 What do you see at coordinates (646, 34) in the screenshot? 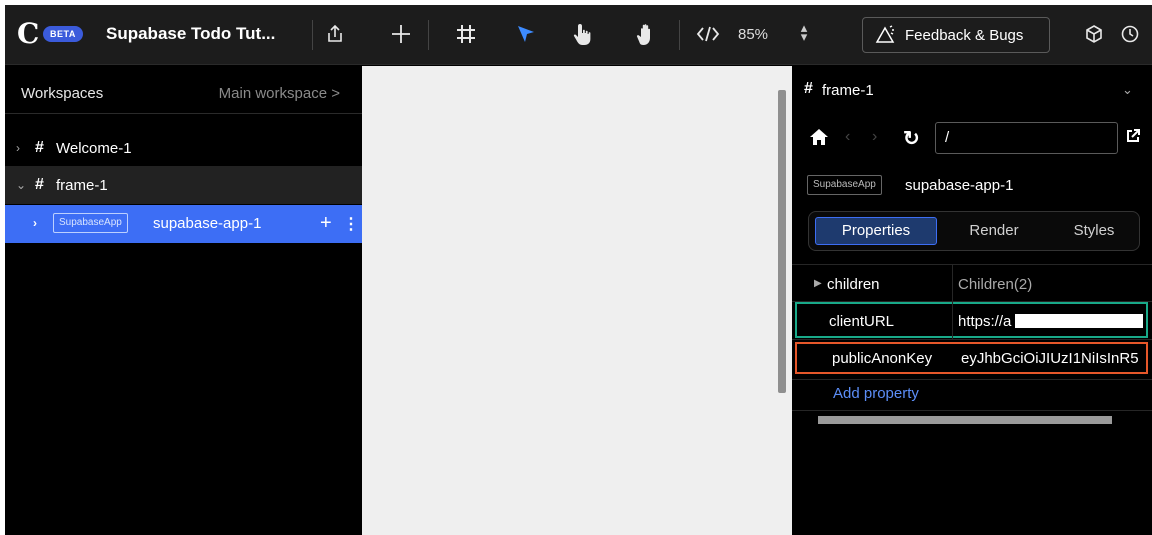
I see `pan-hand-icon` at bounding box center [646, 34].